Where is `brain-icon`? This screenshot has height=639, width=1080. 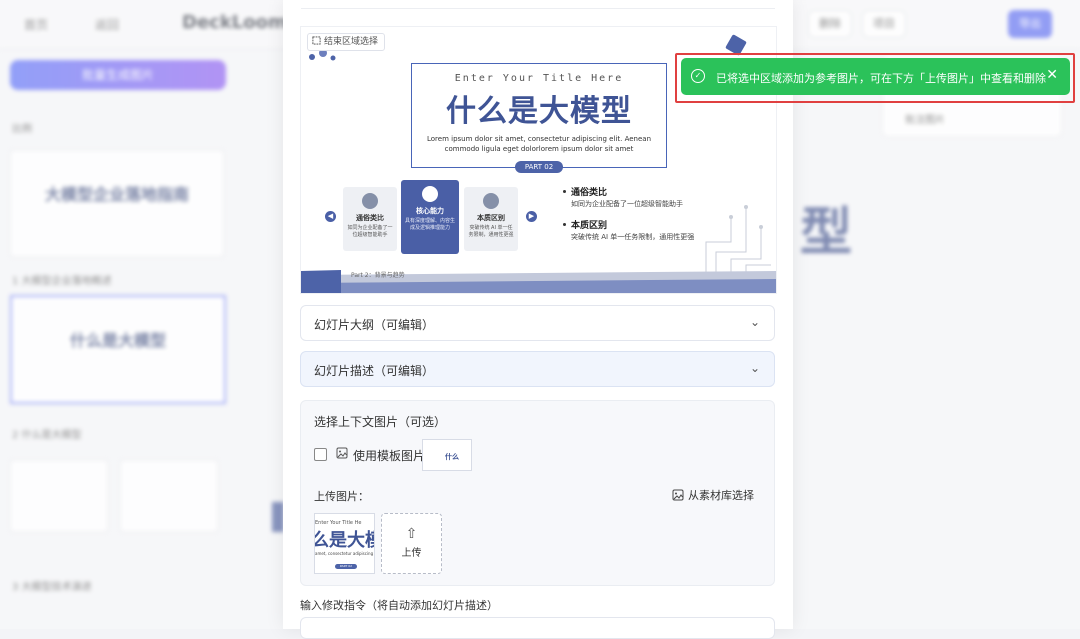
brain-icon is located at coordinates (430, 194).